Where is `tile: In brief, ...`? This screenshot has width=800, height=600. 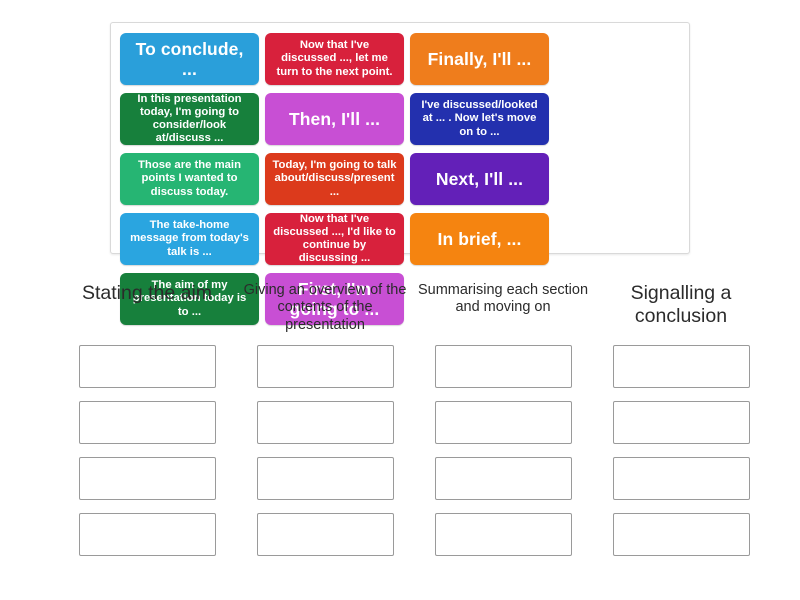 tile: In brief, ... is located at coordinates (479, 239).